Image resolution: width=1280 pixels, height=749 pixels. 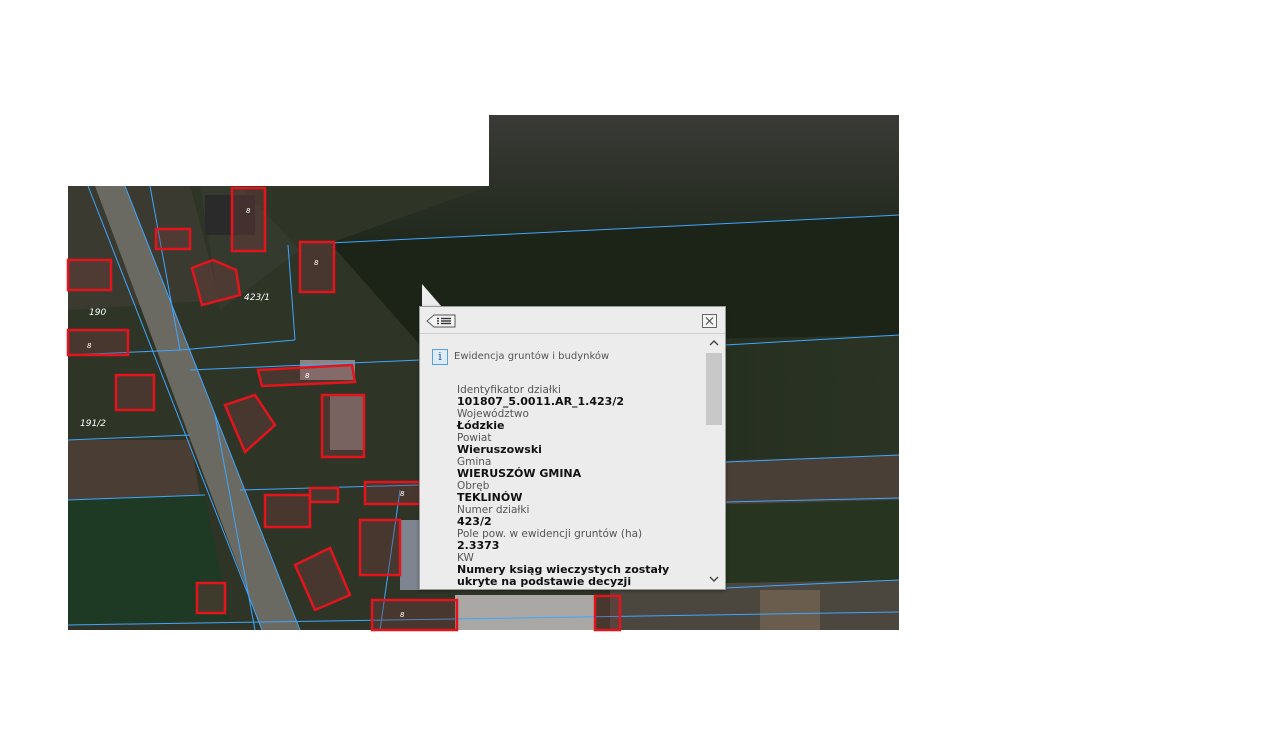 I want to click on field-value: TEKLINÓW, so click(x=490, y=497).